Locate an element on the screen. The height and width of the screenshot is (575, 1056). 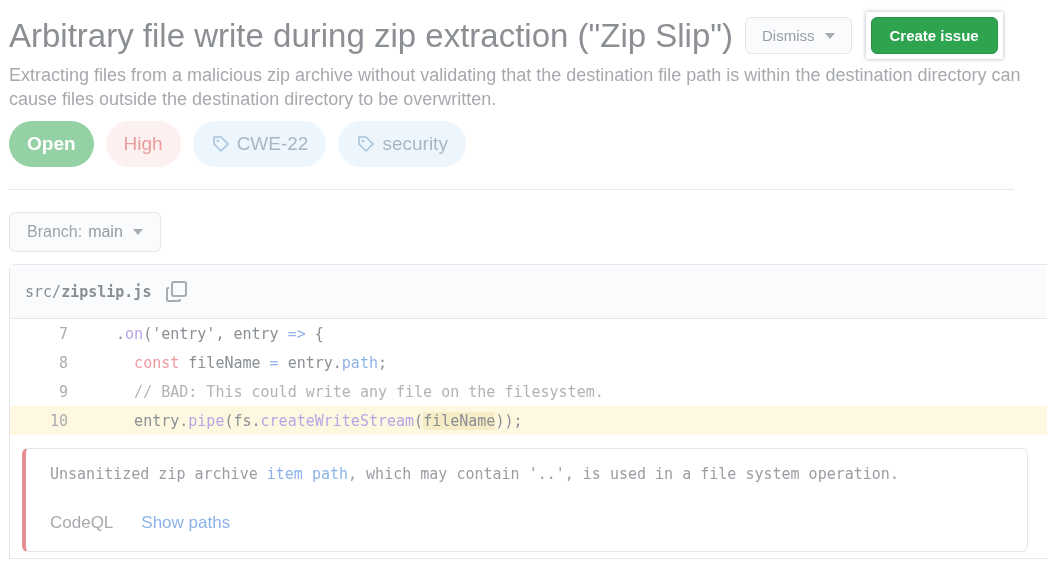
tool-name: CodeQL is located at coordinates (82, 523).